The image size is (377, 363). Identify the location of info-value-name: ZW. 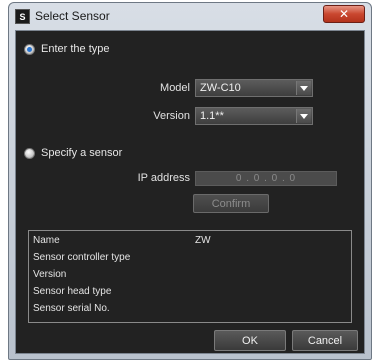
(203, 240).